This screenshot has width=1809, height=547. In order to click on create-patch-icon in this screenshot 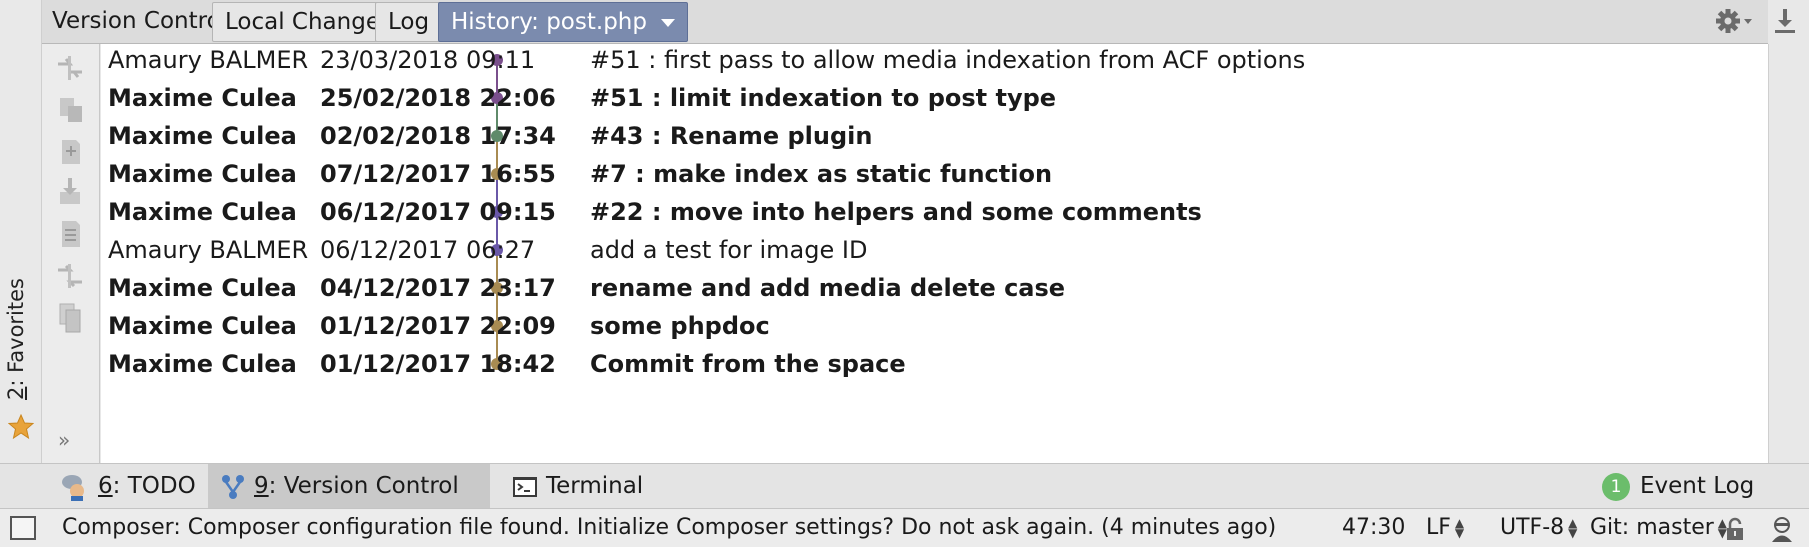, I will do `click(70, 152)`.